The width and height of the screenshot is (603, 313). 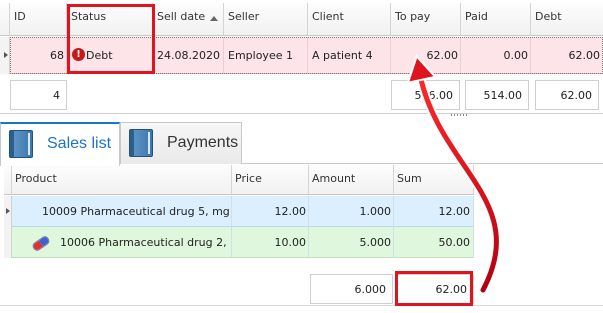 I want to click on col-header-id: ID, so click(x=38, y=19).